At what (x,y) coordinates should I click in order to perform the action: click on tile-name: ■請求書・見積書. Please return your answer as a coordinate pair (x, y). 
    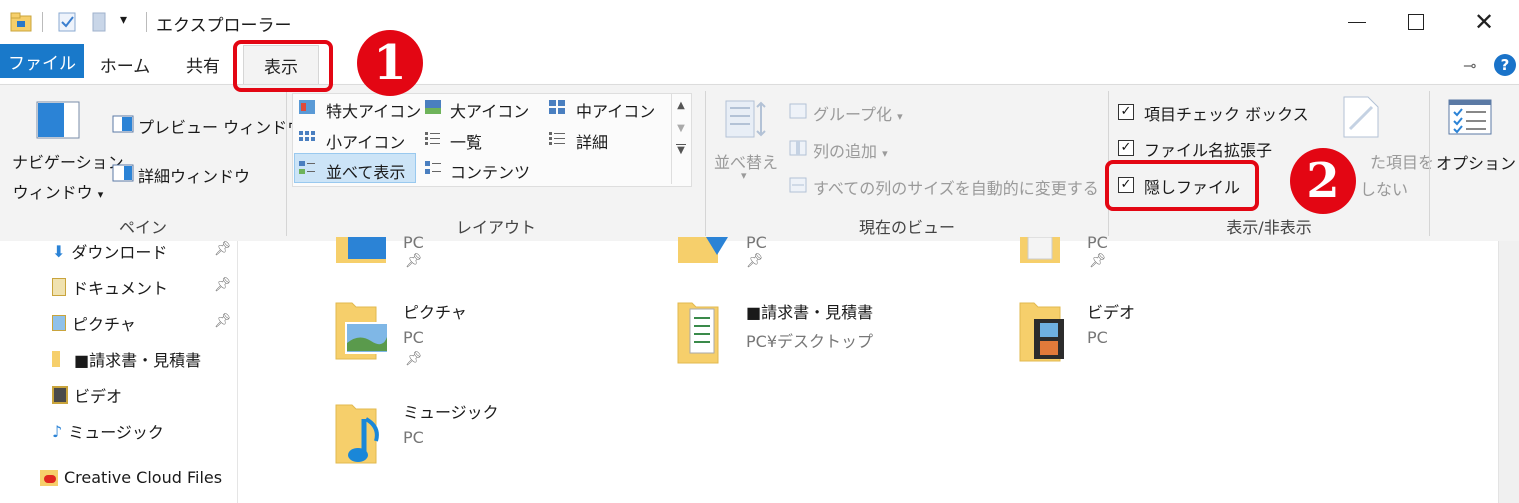
    Looking at the image, I should click on (809, 311).